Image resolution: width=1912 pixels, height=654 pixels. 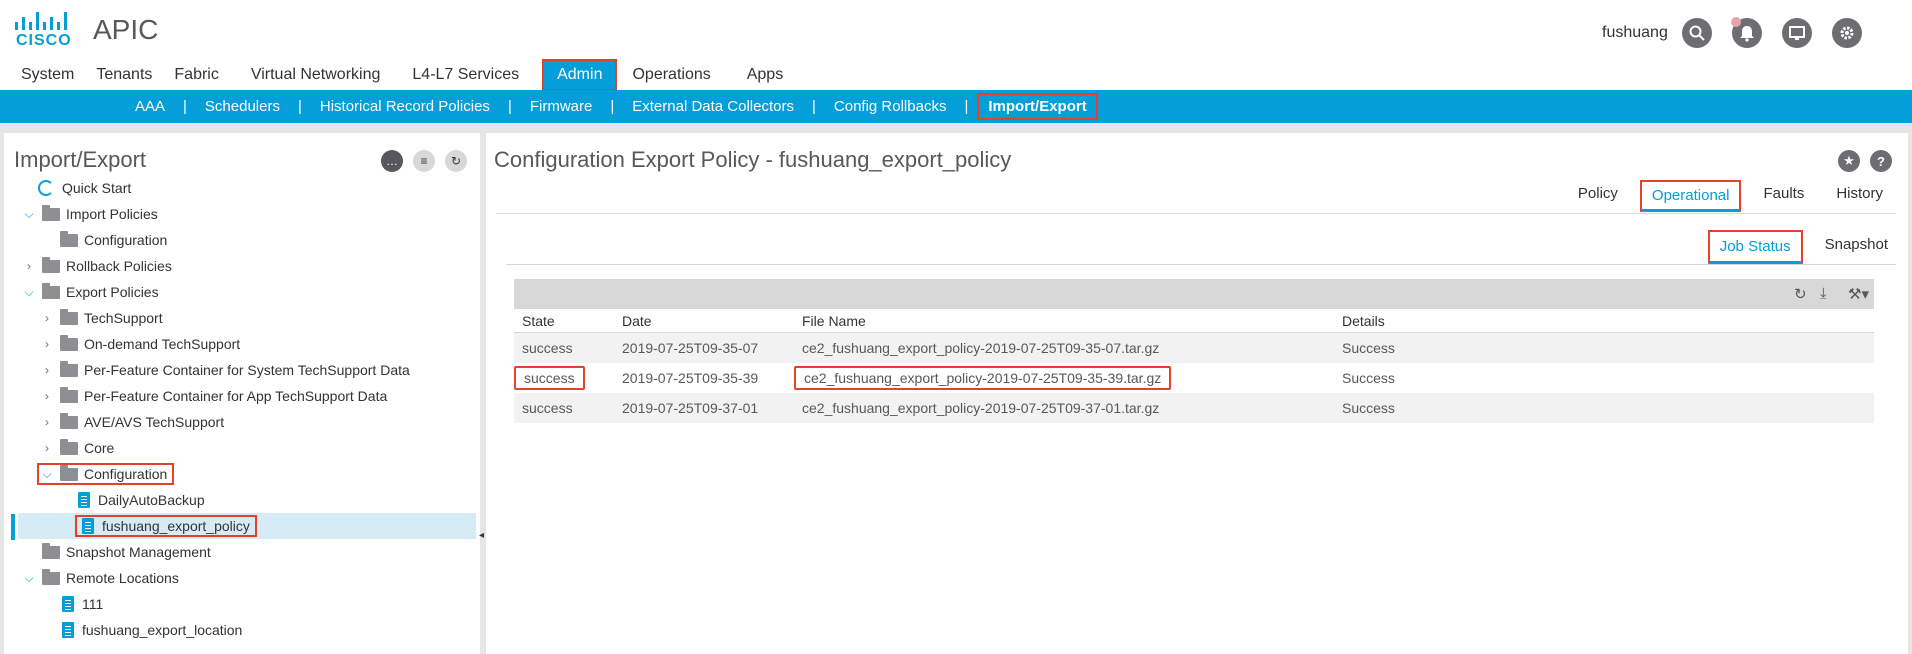 What do you see at coordinates (890, 106) in the screenshot?
I see `sub-nav-config-rollbacks: Config Rollbacks` at bounding box center [890, 106].